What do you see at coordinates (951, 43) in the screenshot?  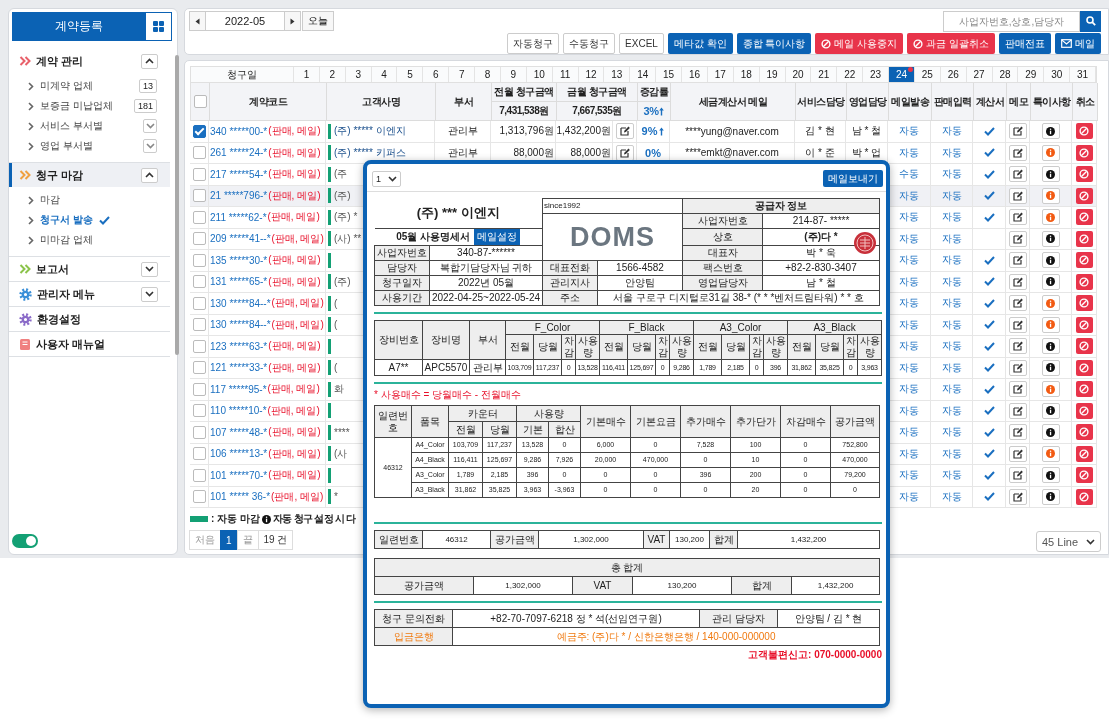 I see `action-button: 과금 일괄취소` at bounding box center [951, 43].